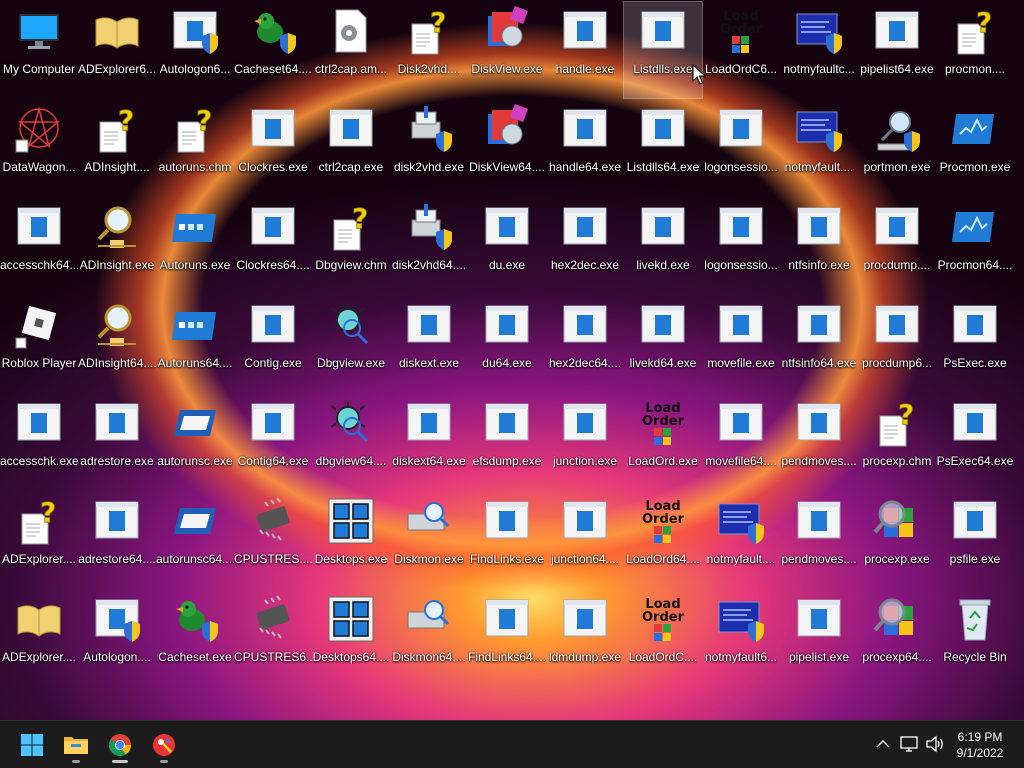  Describe the element at coordinates (883, 744) in the screenshot. I see `show-hidden-icons-button` at that location.